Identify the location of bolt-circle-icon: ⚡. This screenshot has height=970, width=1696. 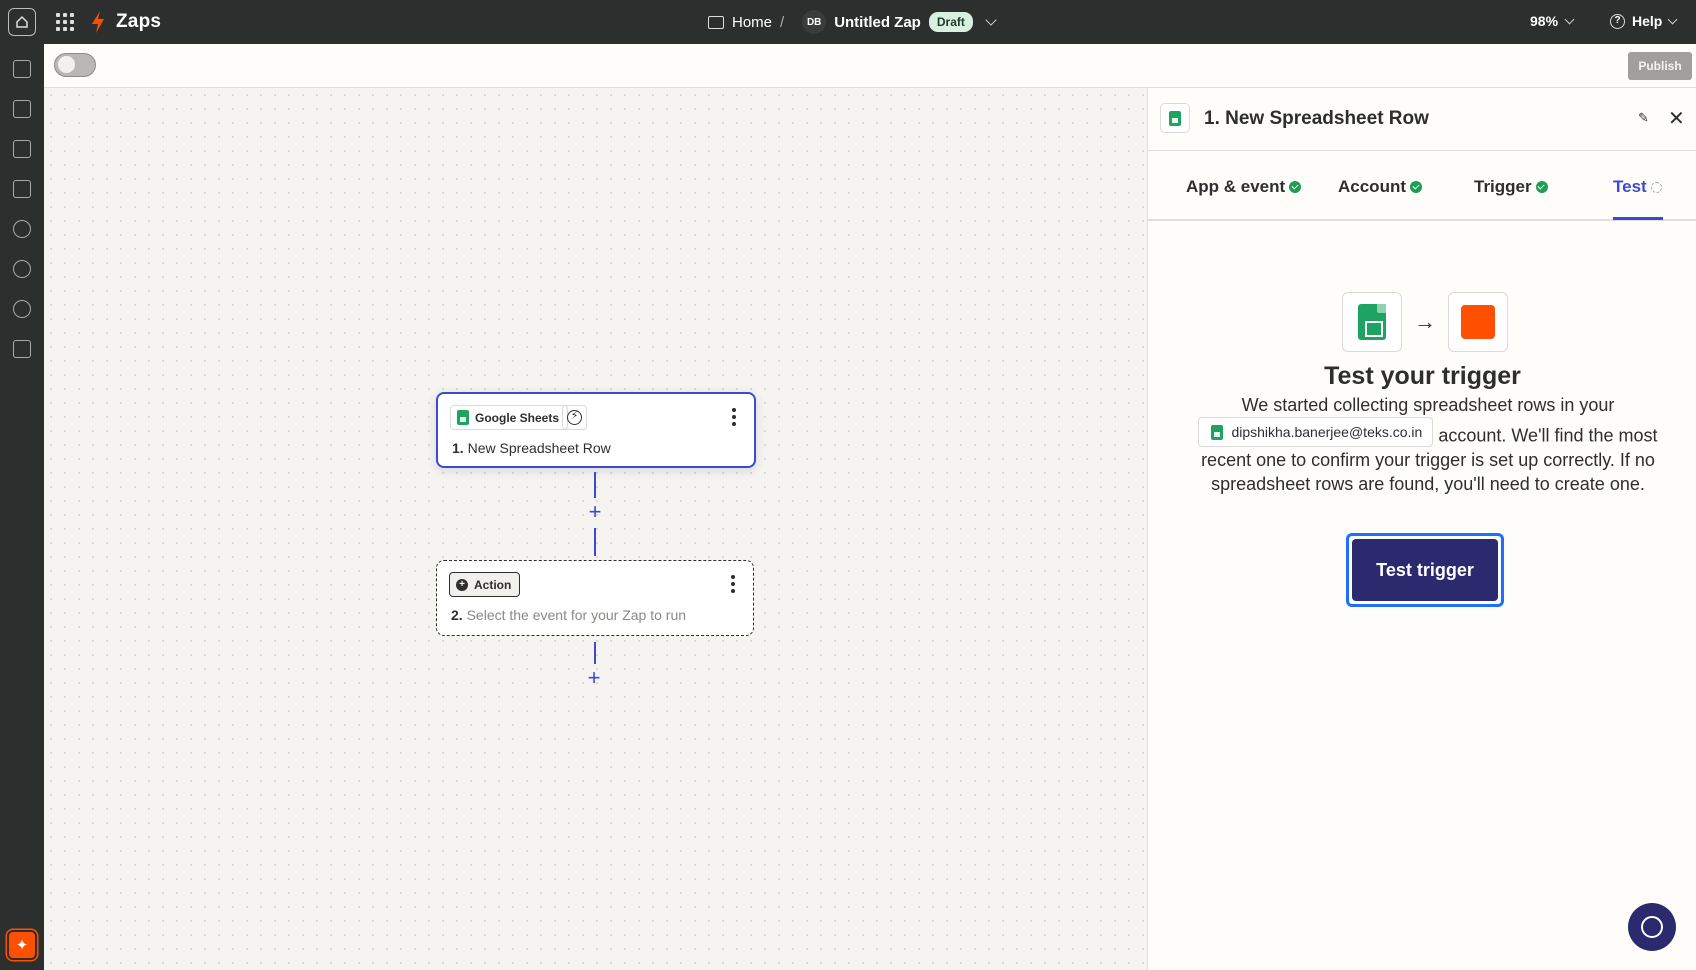
(574, 417).